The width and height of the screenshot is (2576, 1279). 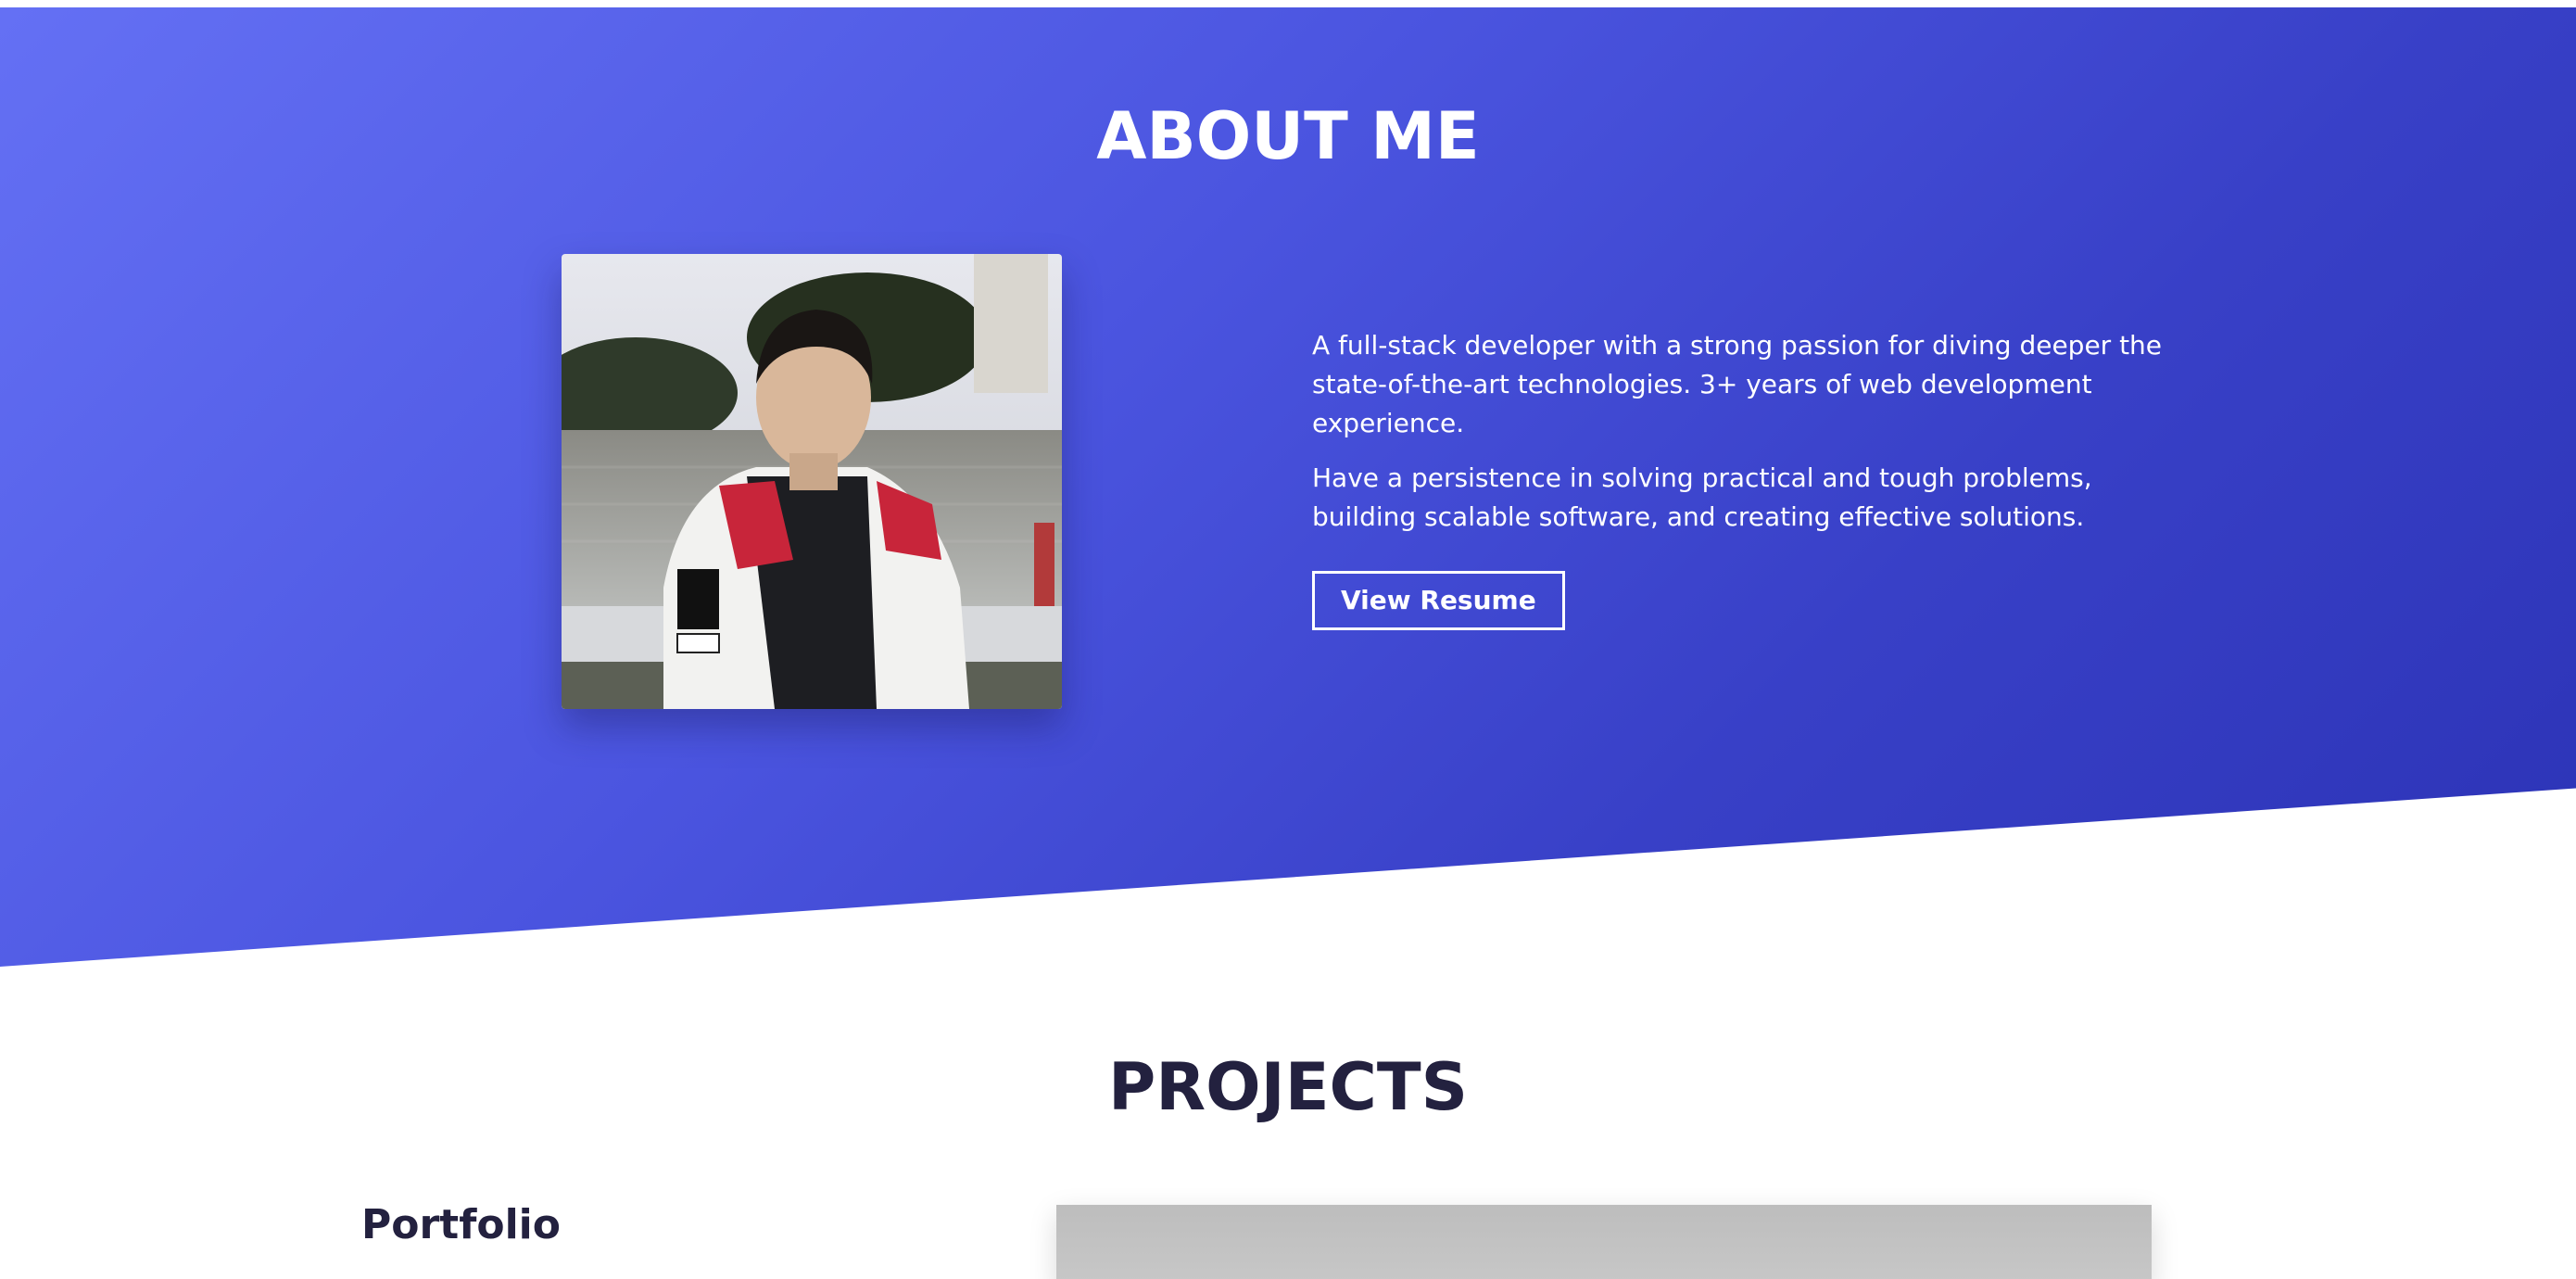 I want to click on project-title: Portfolio, so click(x=461, y=1224).